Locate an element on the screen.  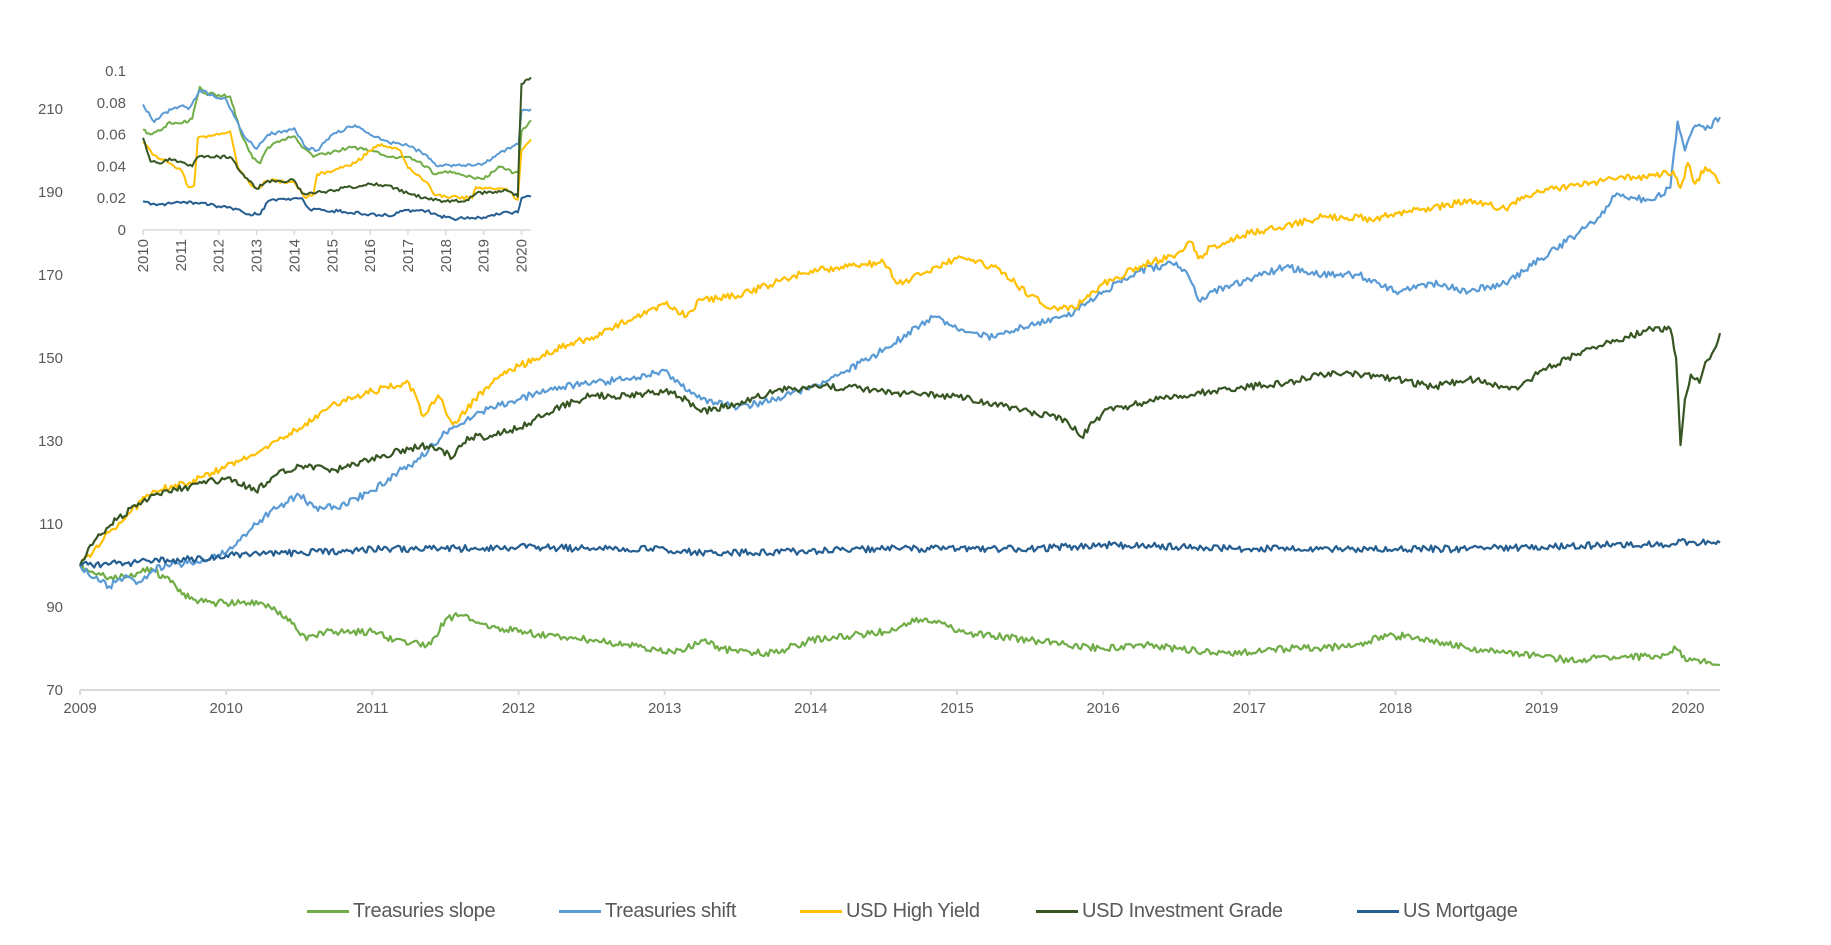
inset-series-us-mortgage is located at coordinates (337, 208).